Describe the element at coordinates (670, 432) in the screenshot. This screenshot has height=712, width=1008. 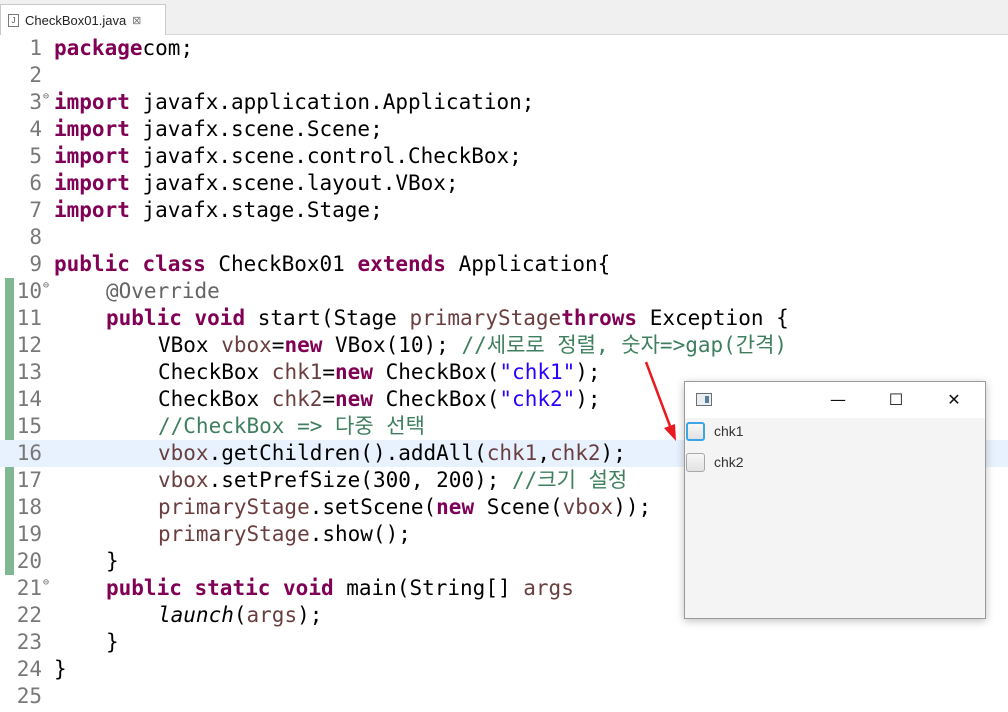
I see `arrow-head` at that location.